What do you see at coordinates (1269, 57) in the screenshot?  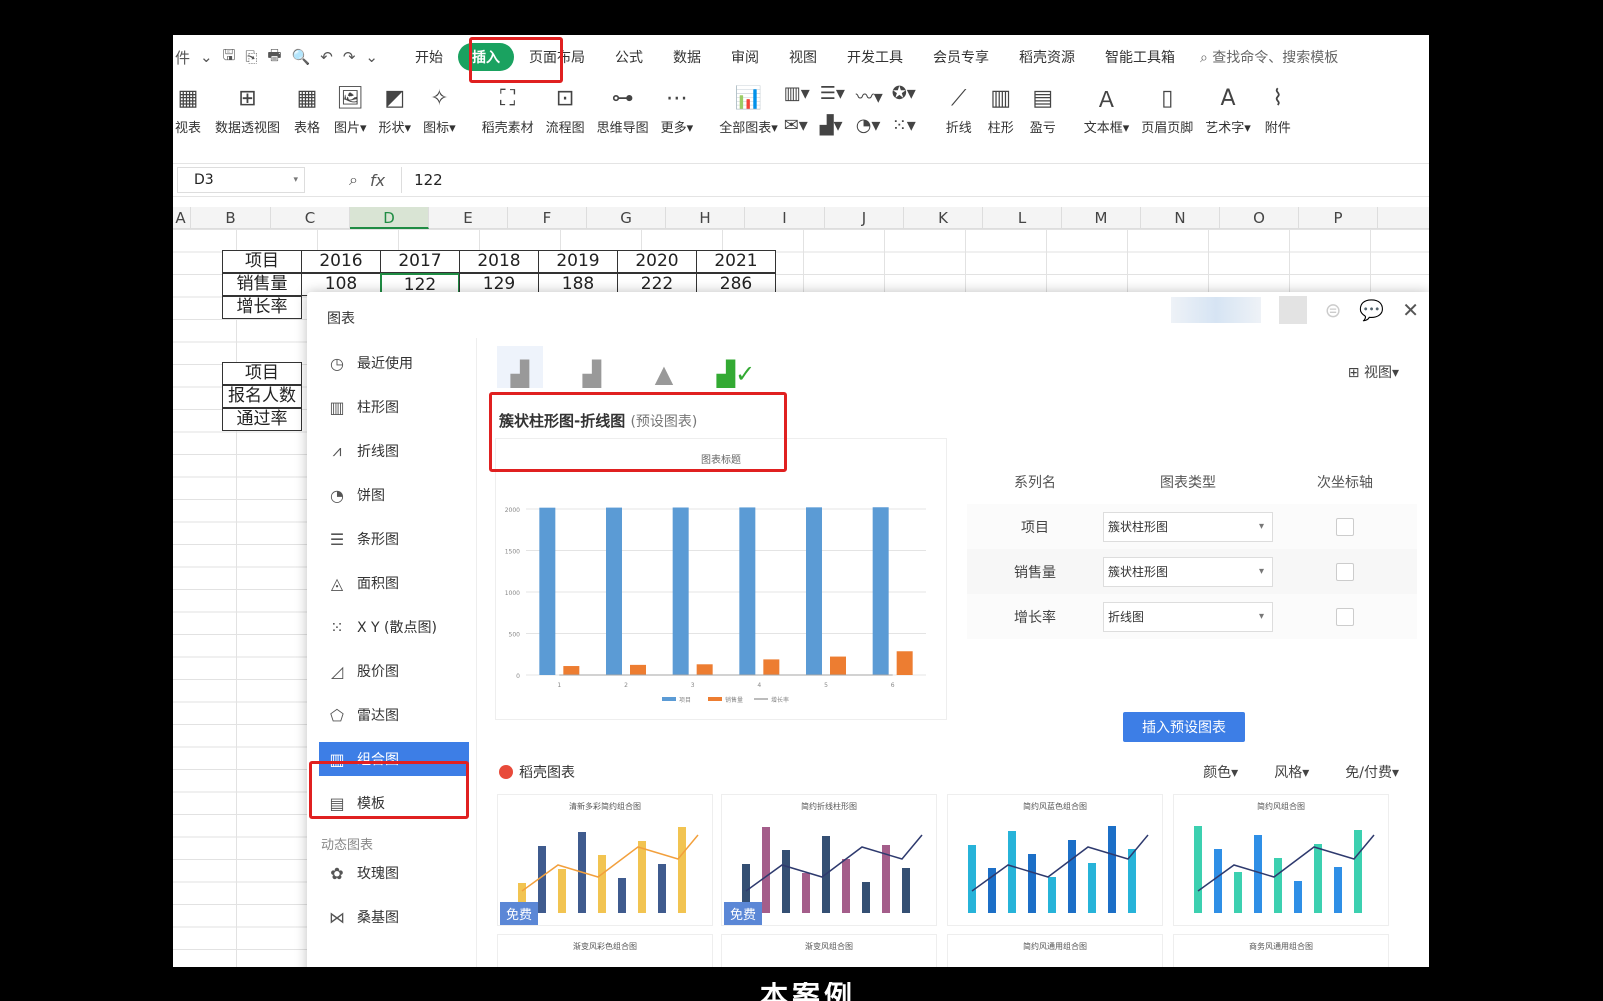 I see `search-command: ⌕ 查找命令、搜索模板` at bounding box center [1269, 57].